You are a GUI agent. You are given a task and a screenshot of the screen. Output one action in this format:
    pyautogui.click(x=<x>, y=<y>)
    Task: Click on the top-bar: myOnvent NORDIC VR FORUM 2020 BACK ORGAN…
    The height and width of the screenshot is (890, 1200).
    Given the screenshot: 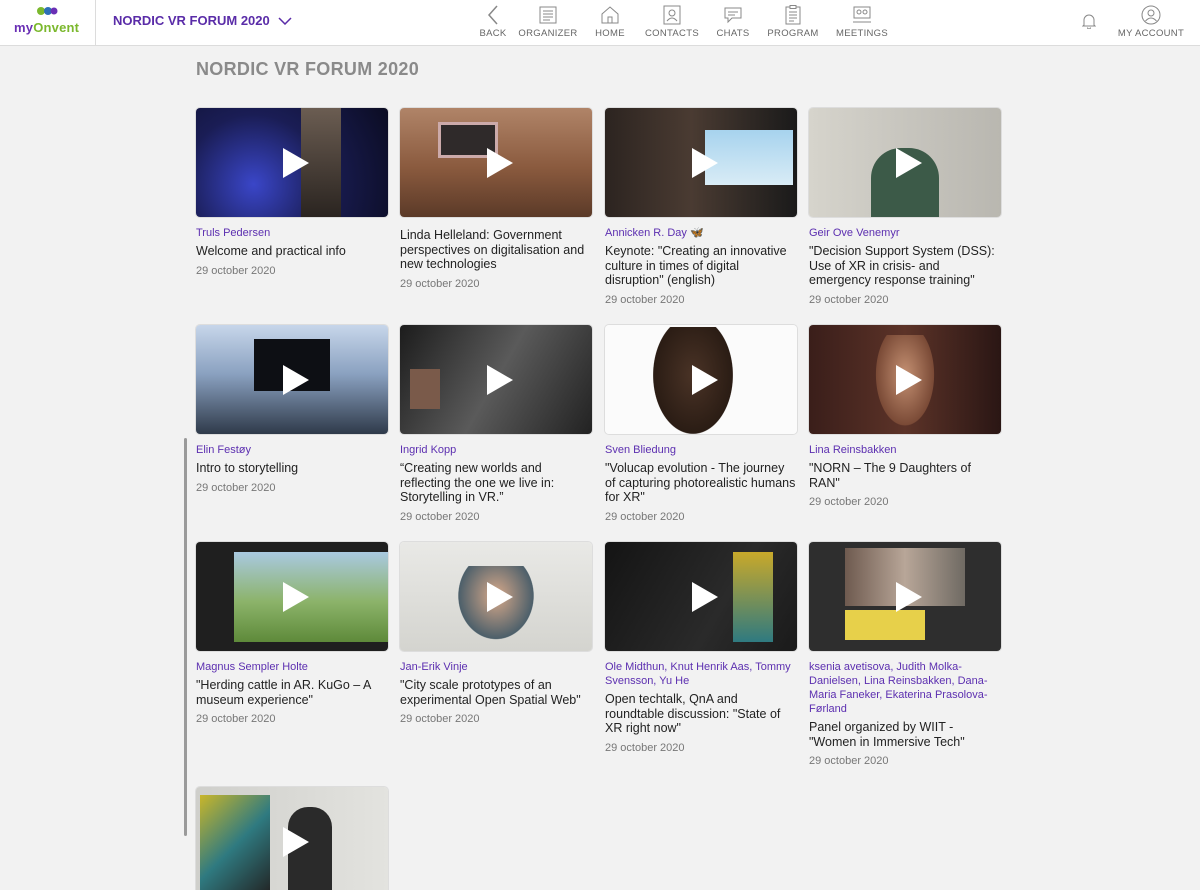 What is the action you would take?
    pyautogui.click(x=600, y=23)
    